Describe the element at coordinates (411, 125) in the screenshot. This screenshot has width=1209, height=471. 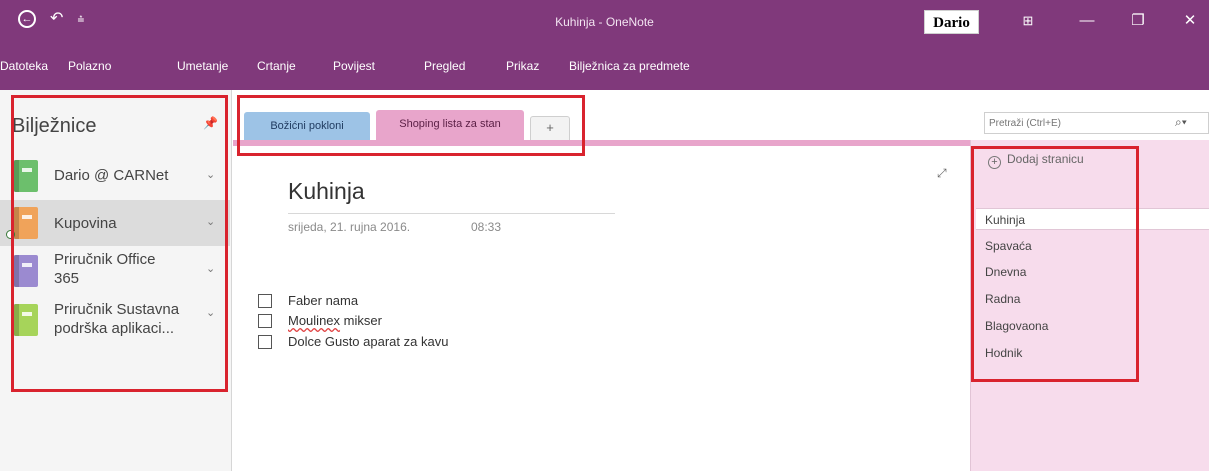
I see `annotation-box-sections` at that location.